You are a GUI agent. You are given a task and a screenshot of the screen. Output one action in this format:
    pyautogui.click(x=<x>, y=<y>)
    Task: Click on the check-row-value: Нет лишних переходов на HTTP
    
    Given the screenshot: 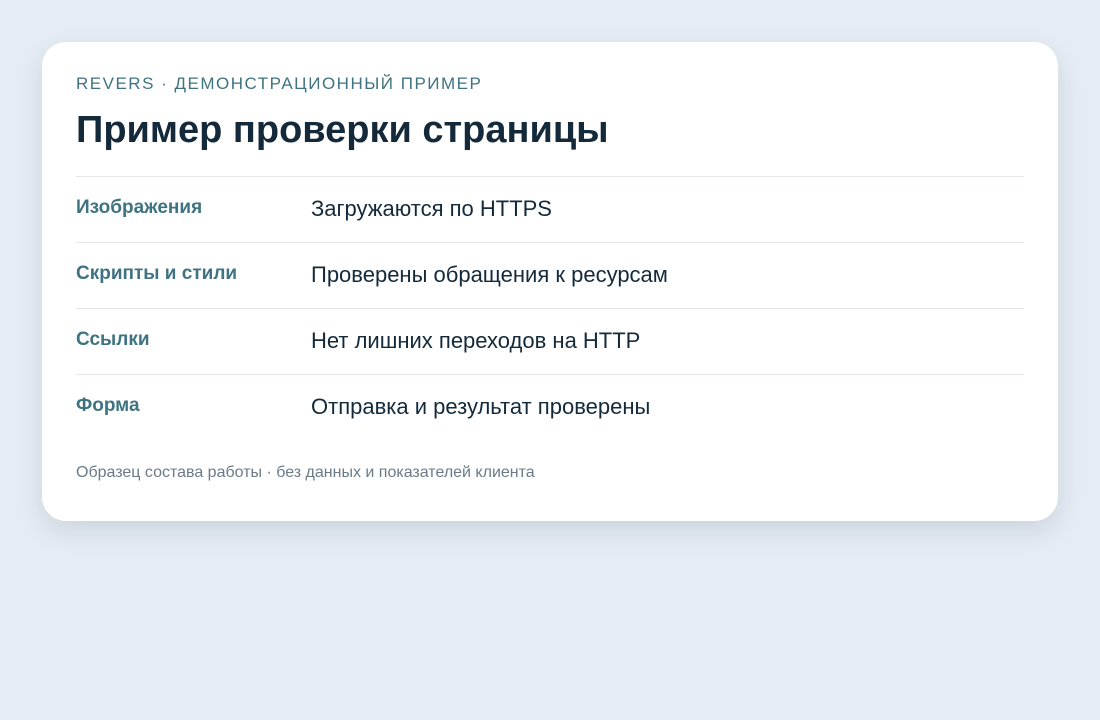 What is the action you would take?
    pyautogui.click(x=476, y=340)
    